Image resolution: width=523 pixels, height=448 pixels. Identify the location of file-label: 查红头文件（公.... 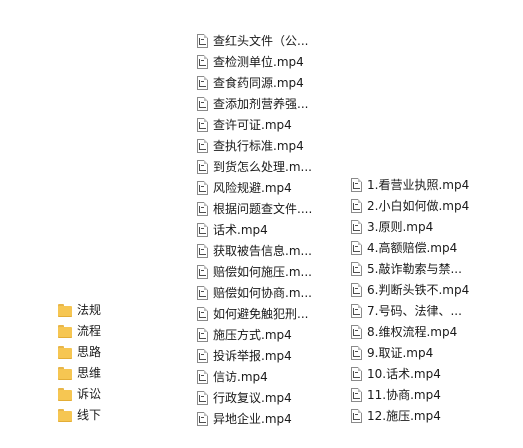
(261, 41).